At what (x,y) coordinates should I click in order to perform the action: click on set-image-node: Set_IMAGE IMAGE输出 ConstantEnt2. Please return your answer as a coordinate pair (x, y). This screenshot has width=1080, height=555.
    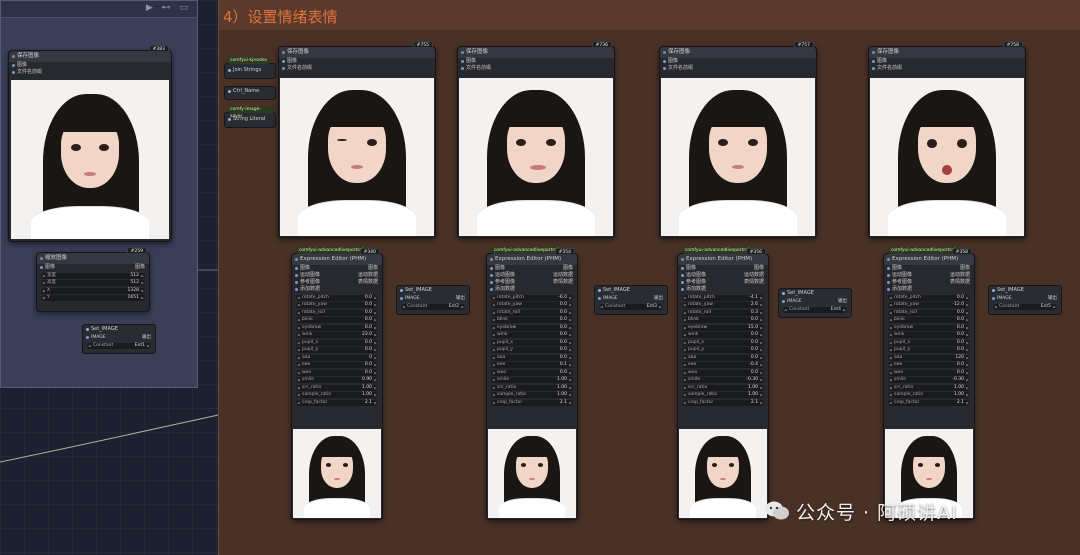
    Looking at the image, I should click on (433, 300).